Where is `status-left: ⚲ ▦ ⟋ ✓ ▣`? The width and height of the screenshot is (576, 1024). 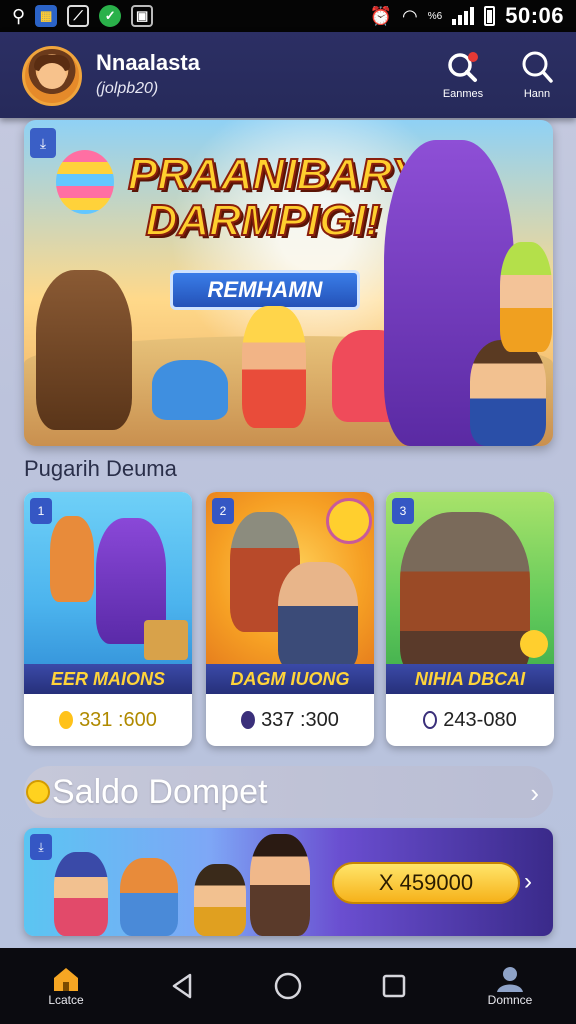 status-left: ⚲ ▦ ⟋ ✓ ▣ is located at coordinates (83, 16).